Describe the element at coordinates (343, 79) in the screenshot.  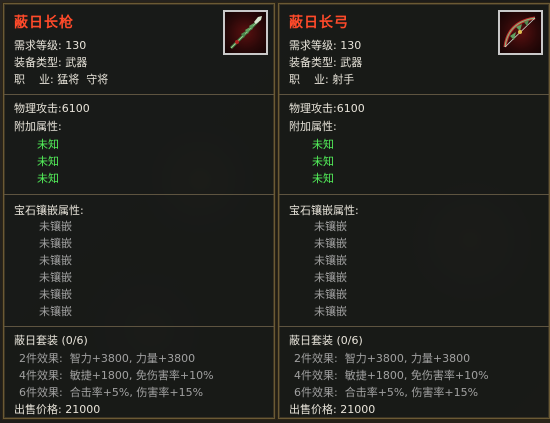
I see `job-value: 射手` at that location.